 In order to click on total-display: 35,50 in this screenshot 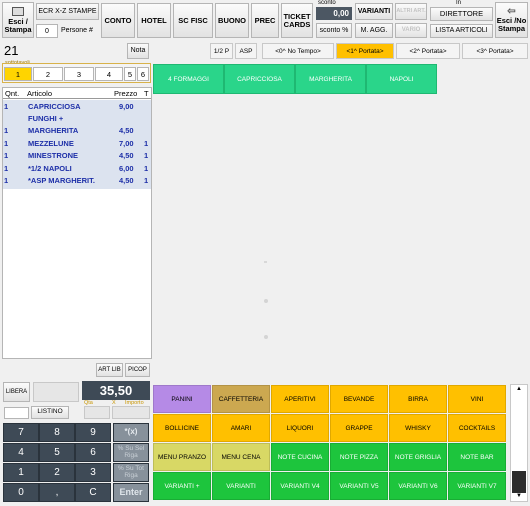, I will do `click(116, 390)`.